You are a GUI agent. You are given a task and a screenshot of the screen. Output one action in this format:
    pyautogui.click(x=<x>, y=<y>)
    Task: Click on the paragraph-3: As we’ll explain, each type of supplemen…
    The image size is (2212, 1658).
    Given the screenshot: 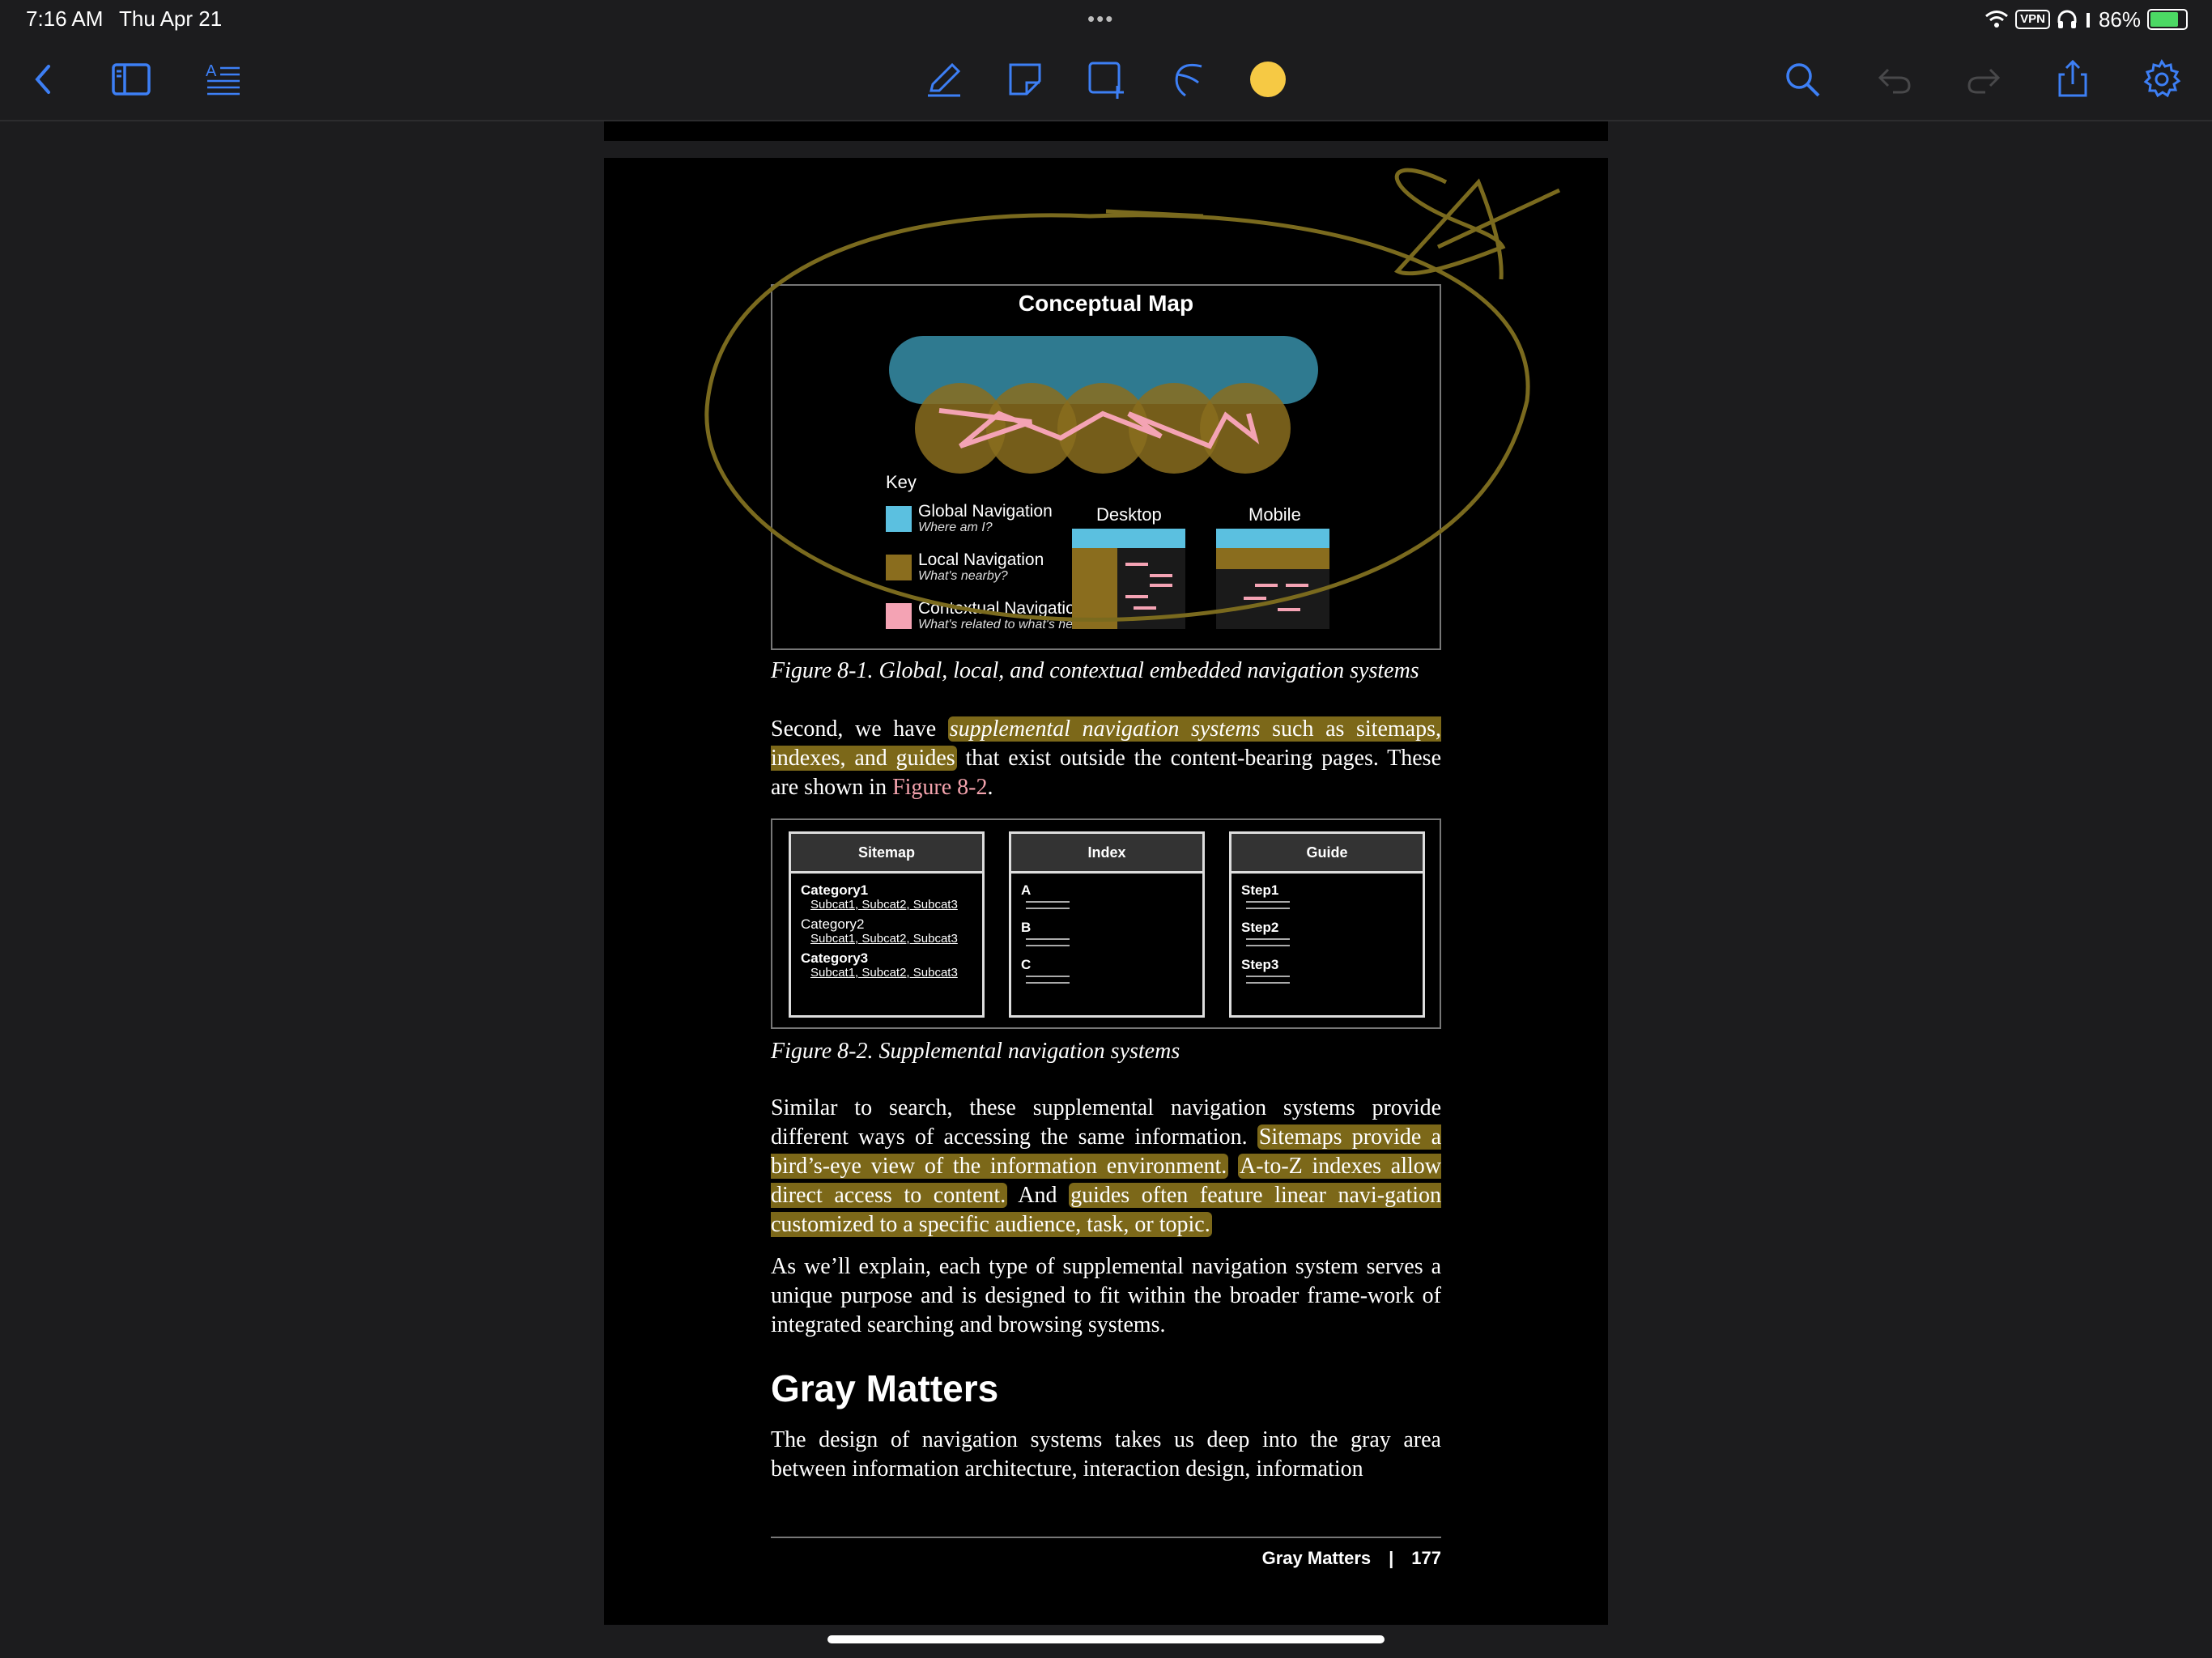 What is the action you would take?
    pyautogui.click(x=1106, y=1295)
    